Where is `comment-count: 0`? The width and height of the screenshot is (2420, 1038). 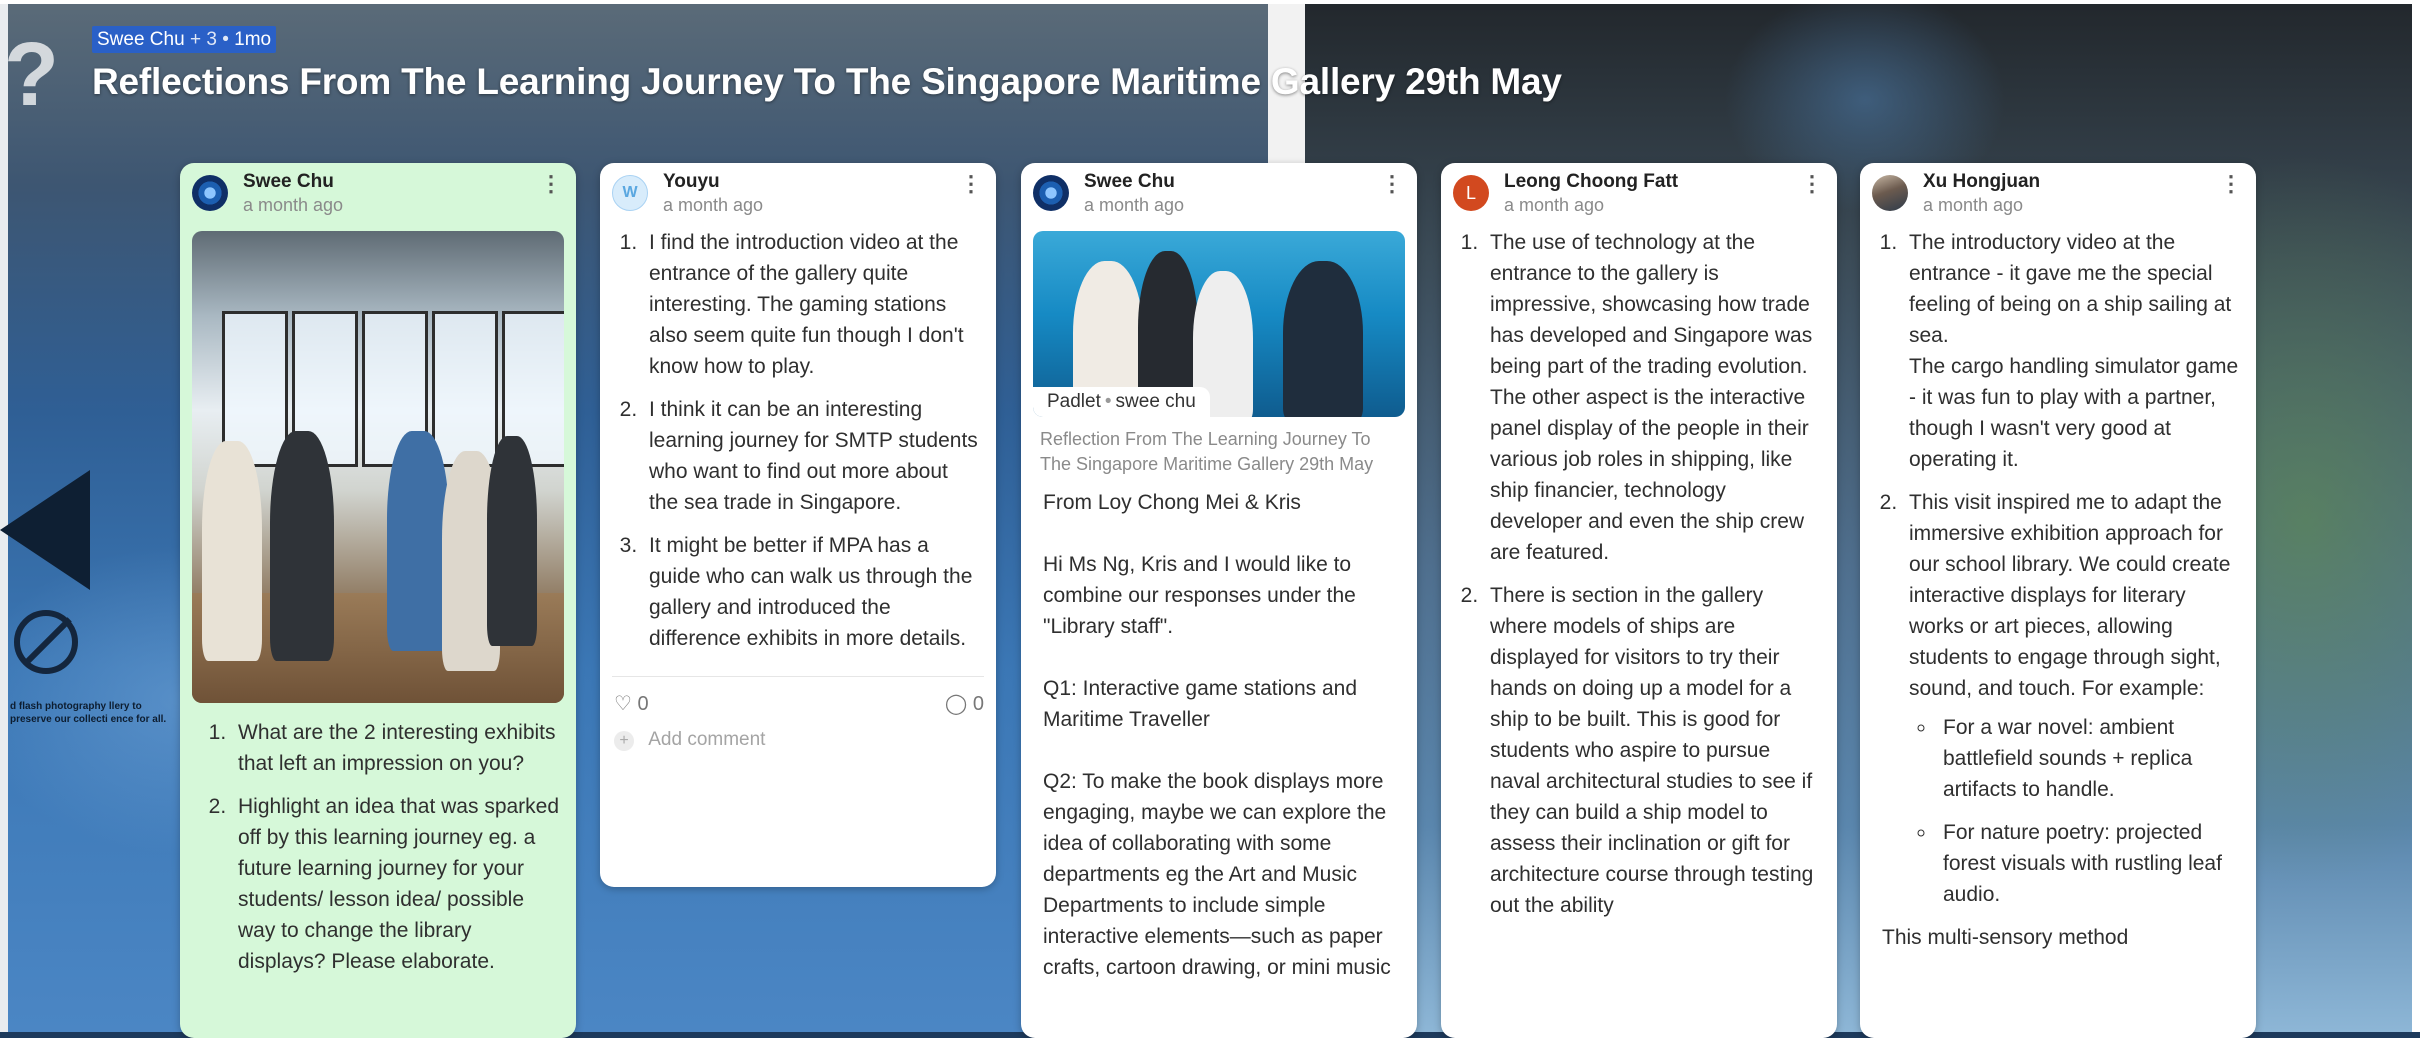
comment-count: 0 is located at coordinates (978, 704).